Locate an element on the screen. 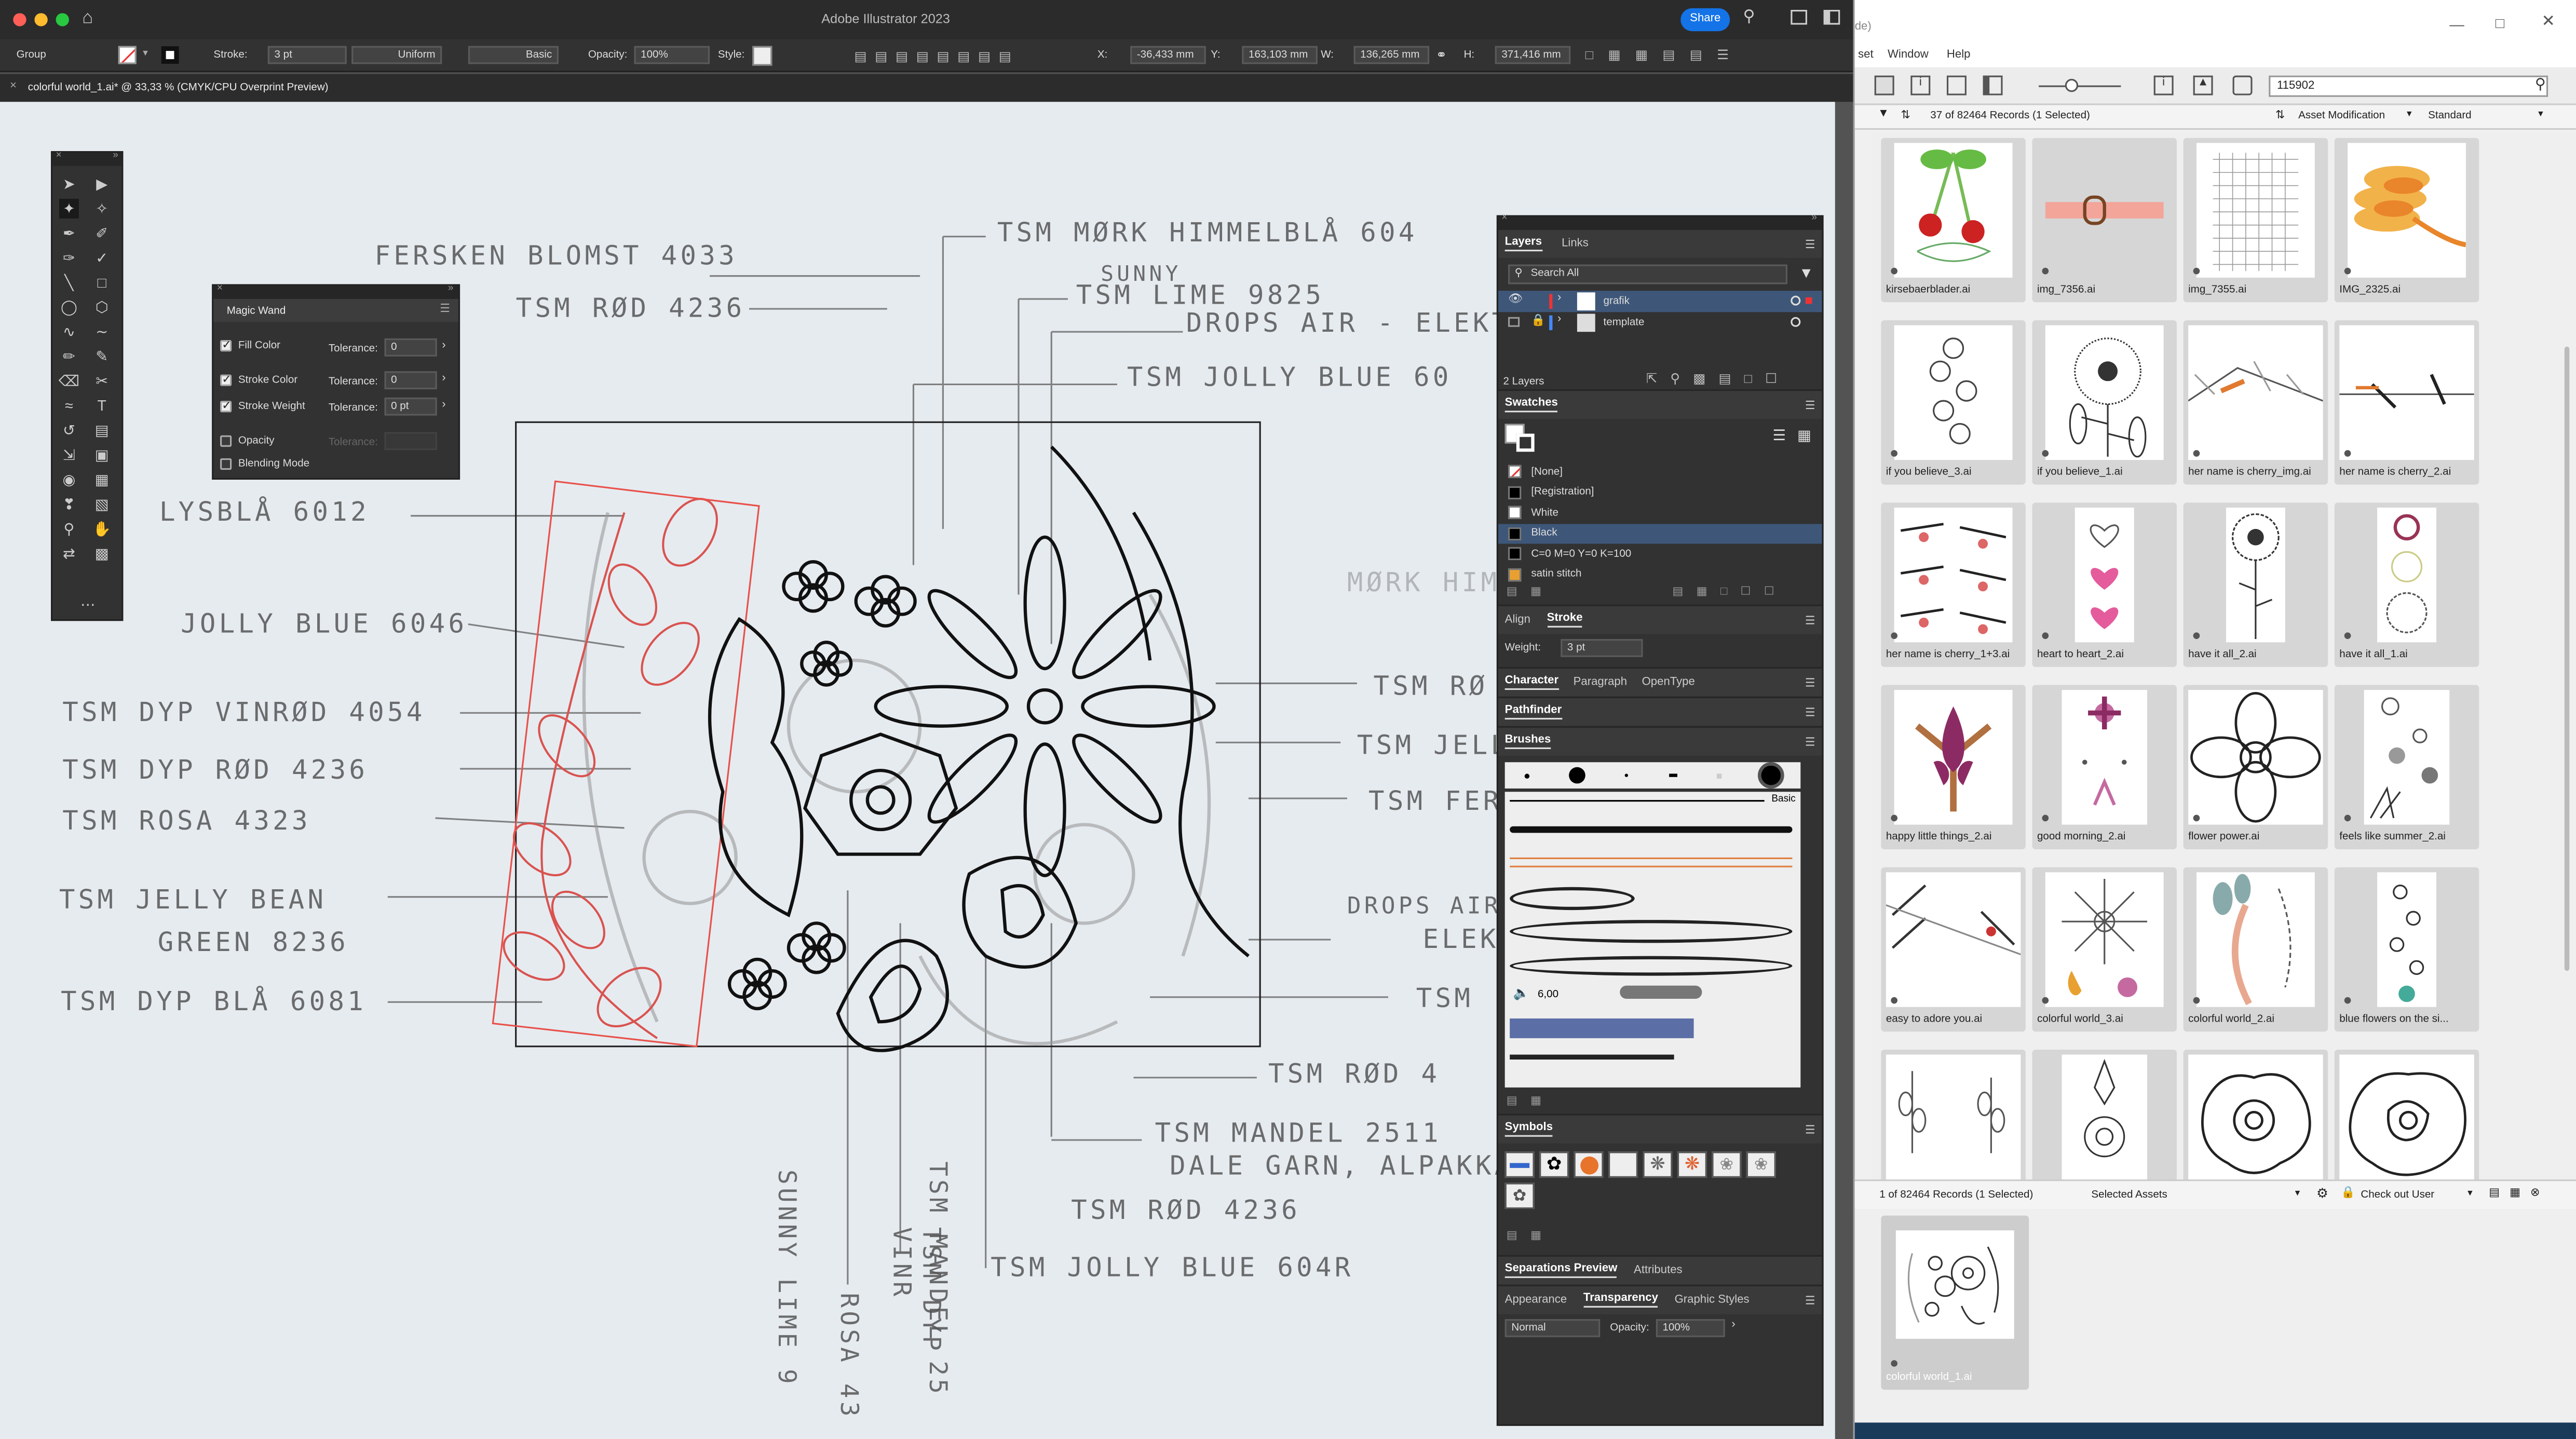  stroke-proxy is located at coordinates (1525, 442).